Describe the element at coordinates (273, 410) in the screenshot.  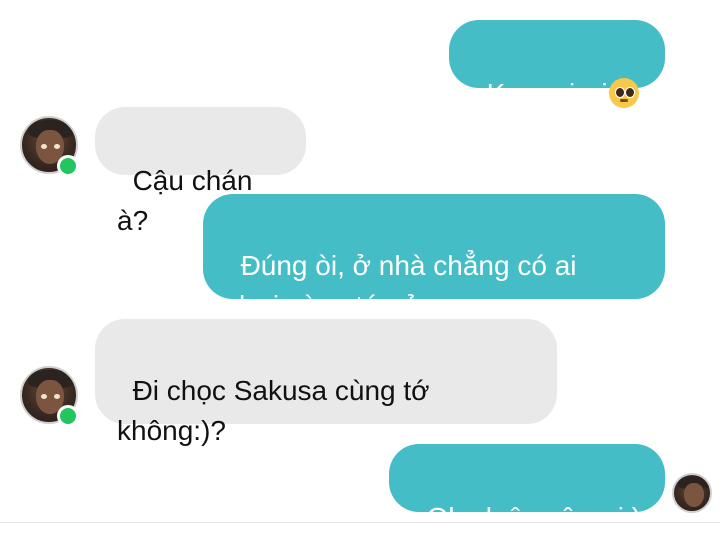
I see `message-text: Đi chọc Sakusa cùng tớ không:)?` at that location.